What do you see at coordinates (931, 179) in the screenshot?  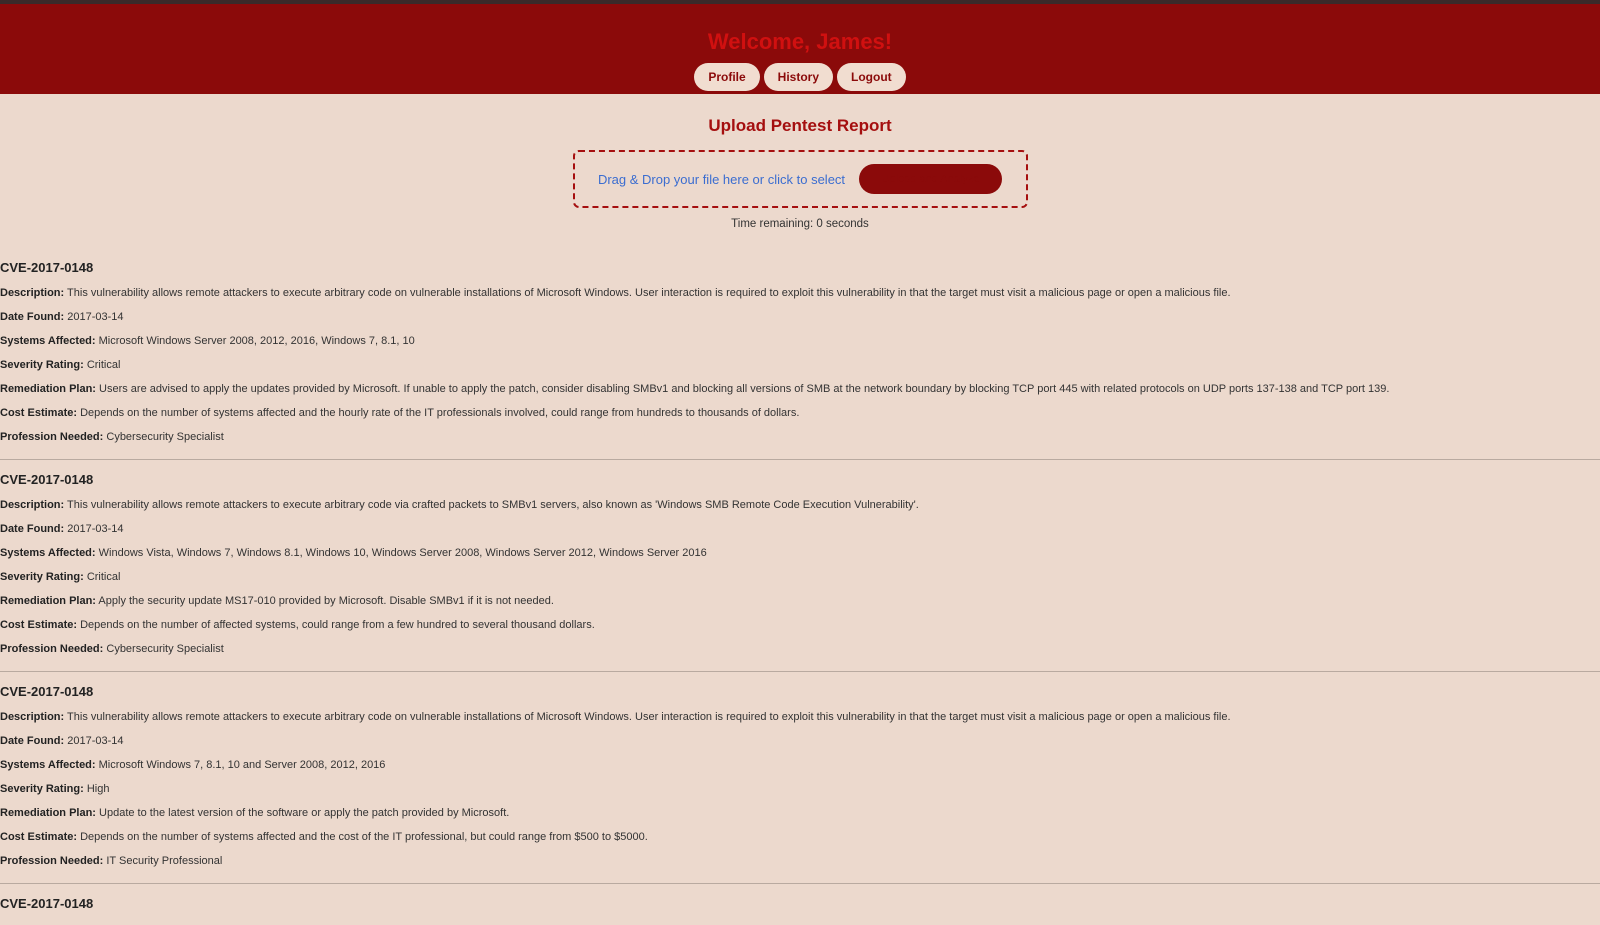 I see `upload-analyze-button: Upload and Analyze` at bounding box center [931, 179].